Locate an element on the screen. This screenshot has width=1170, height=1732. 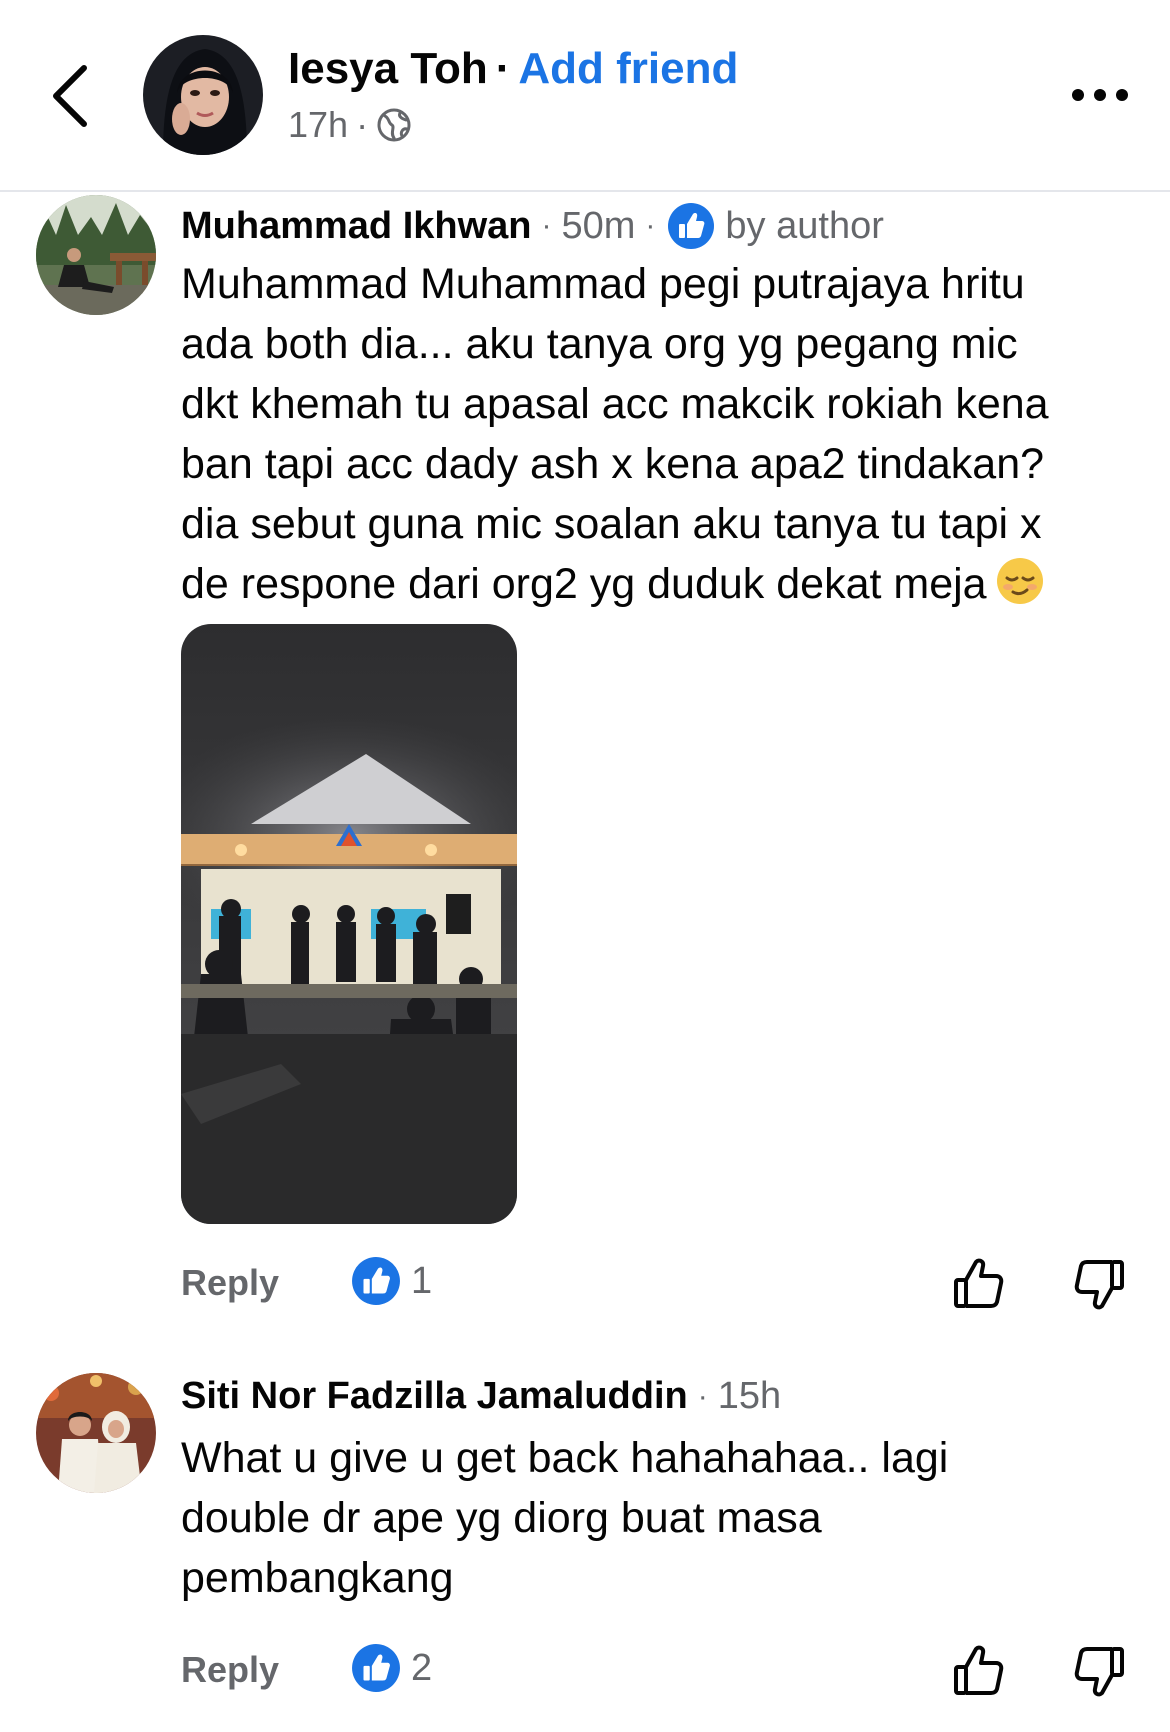
poster-name: Iesya Toh is located at coordinates (388, 68).